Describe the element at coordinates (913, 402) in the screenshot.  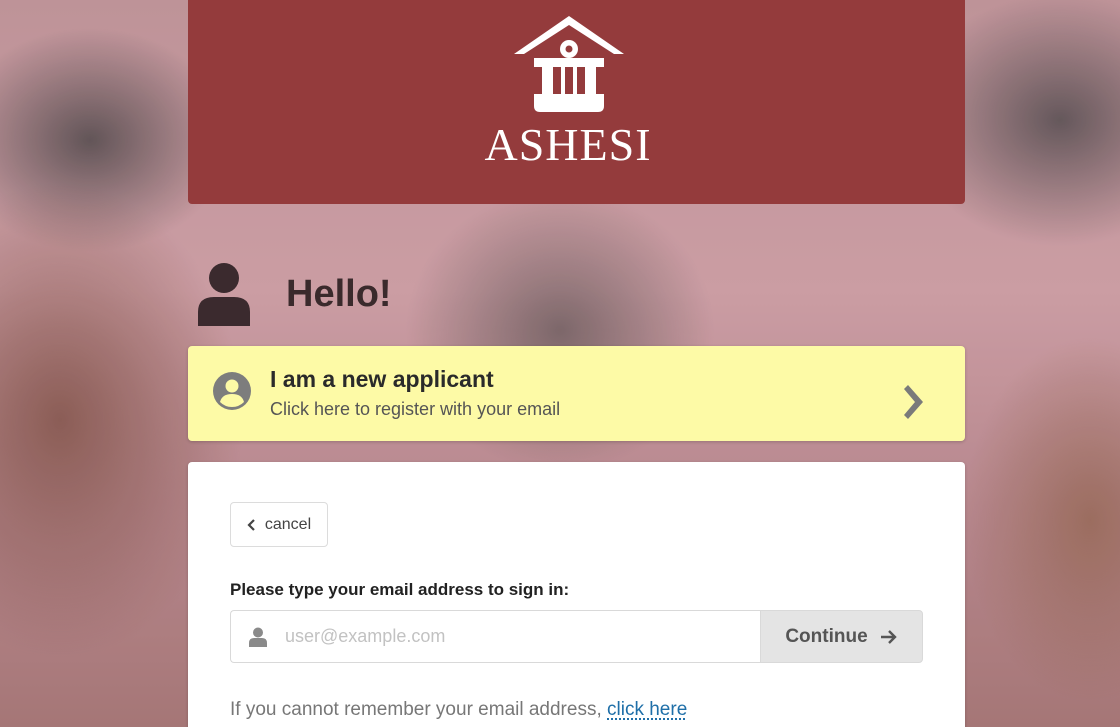
I see `chevron-right-icon` at that location.